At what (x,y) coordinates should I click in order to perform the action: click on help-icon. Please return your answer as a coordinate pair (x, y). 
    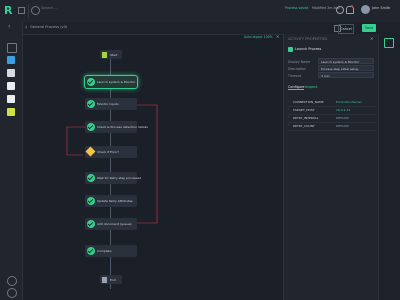
    Looking at the image, I should click on (12, 281).